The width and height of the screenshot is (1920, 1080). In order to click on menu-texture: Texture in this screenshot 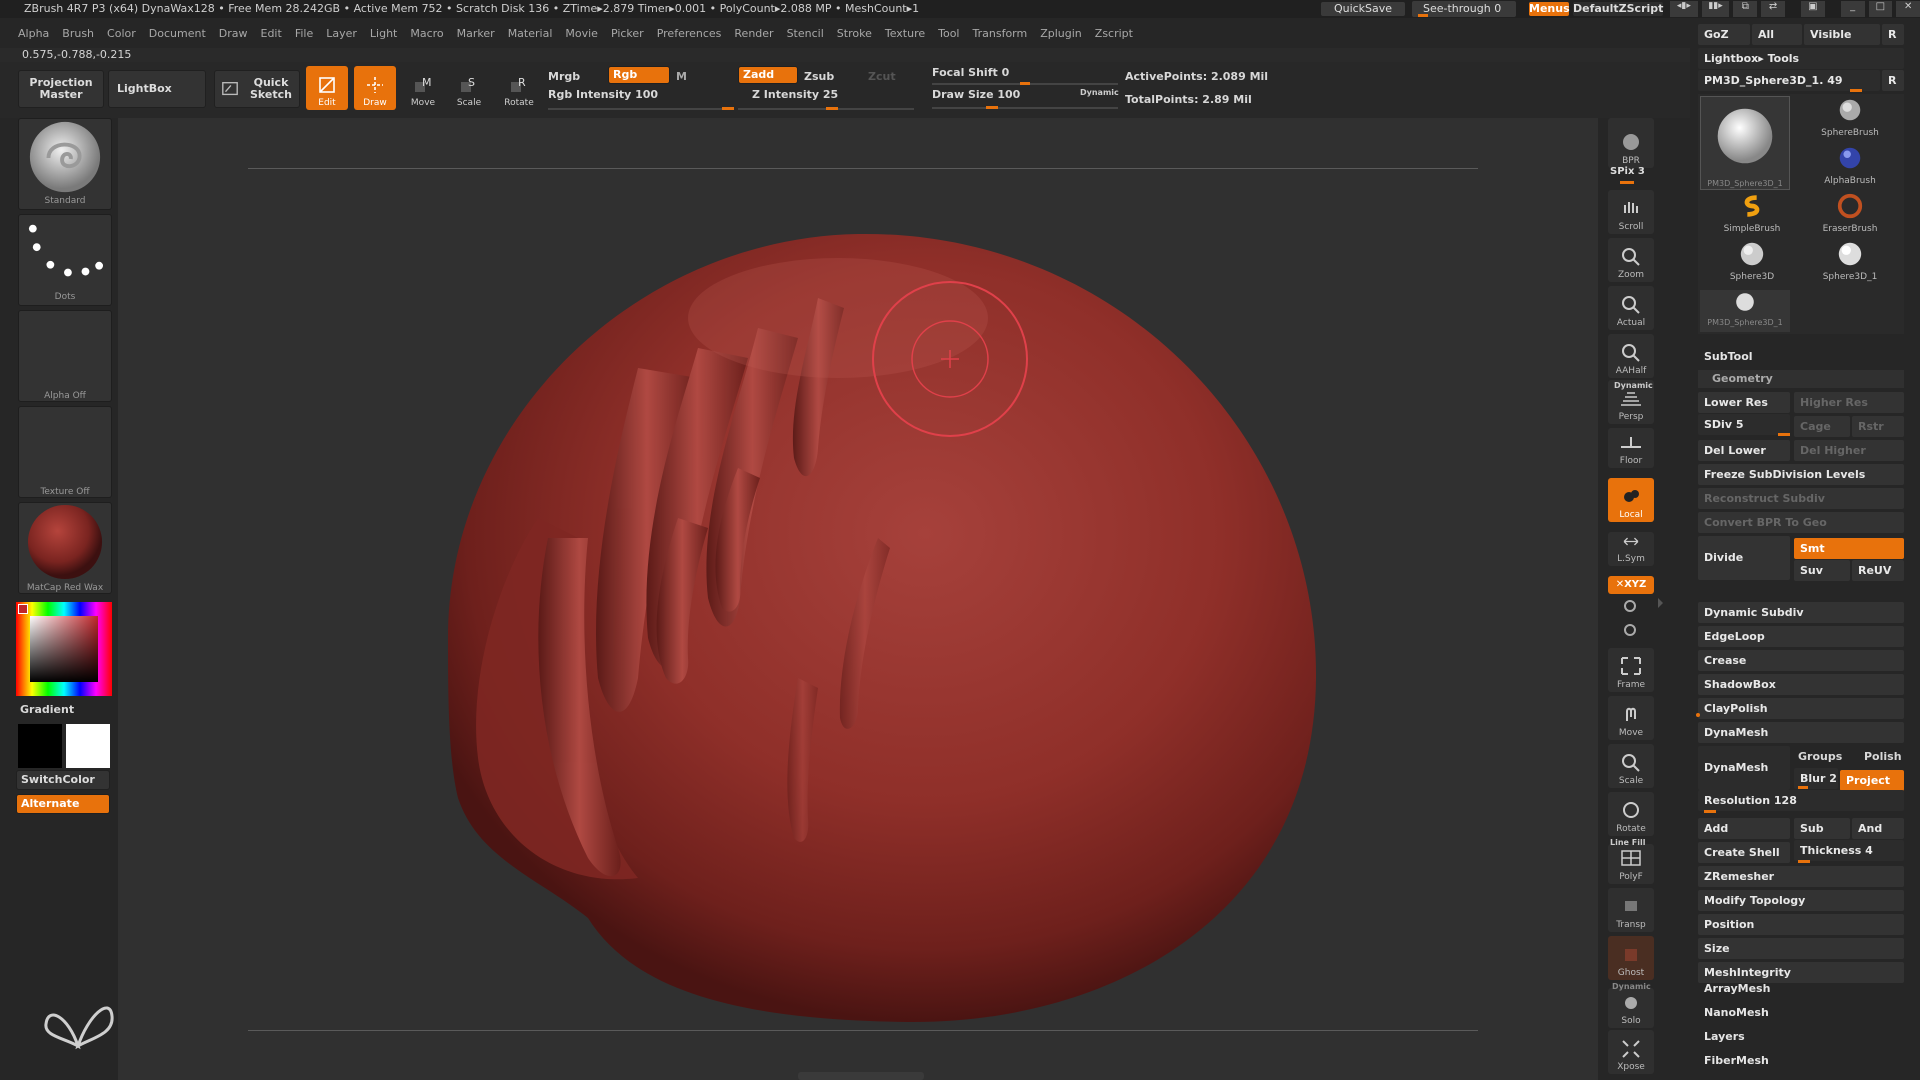, I will do `click(905, 33)`.